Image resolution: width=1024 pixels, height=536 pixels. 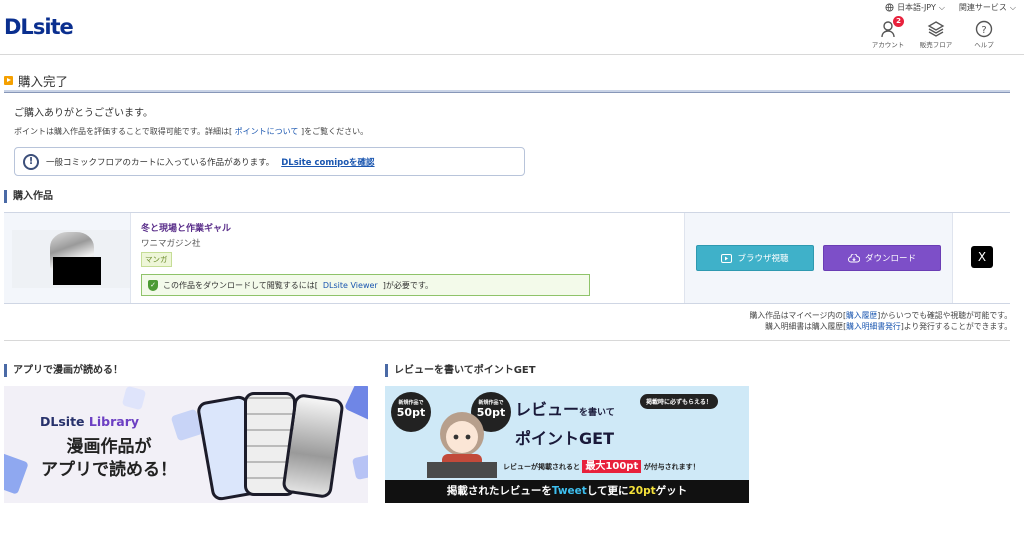 I want to click on title-arrow-icon, so click(x=8, y=80).